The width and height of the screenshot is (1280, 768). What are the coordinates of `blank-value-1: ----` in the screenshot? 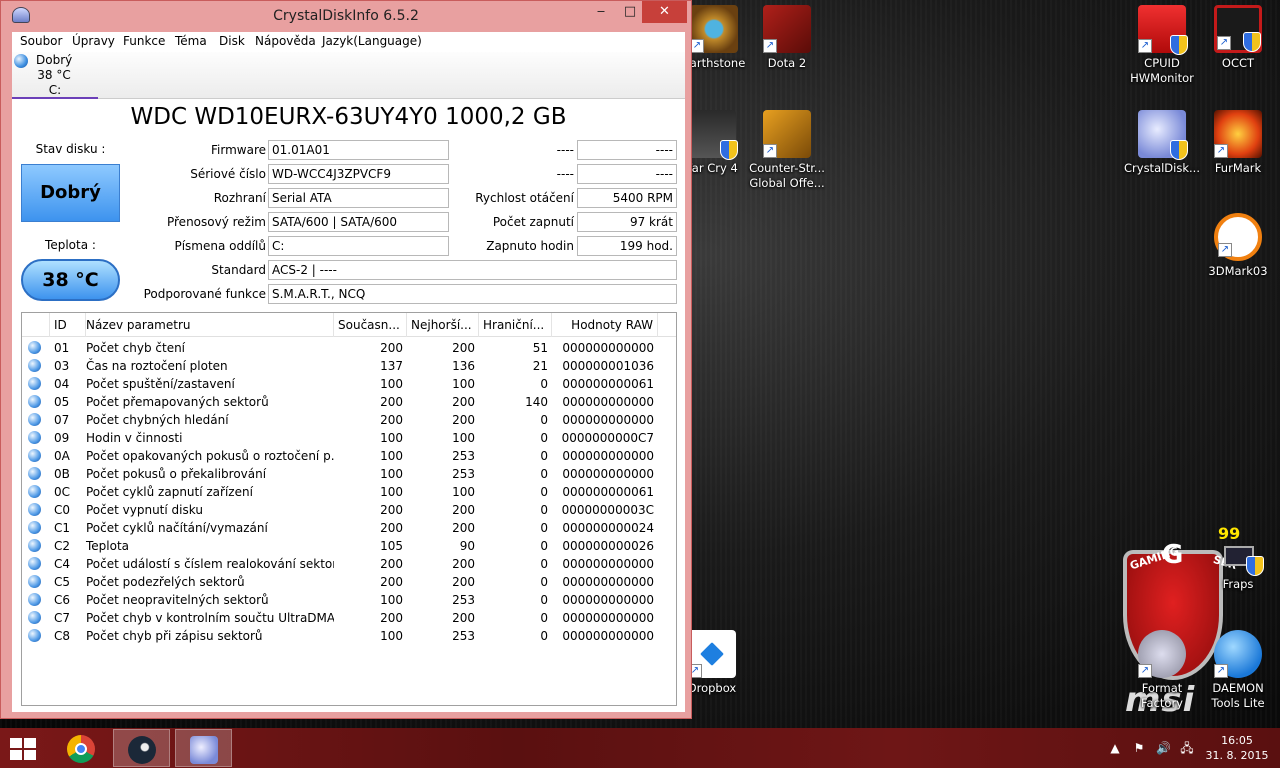 It's located at (627, 150).